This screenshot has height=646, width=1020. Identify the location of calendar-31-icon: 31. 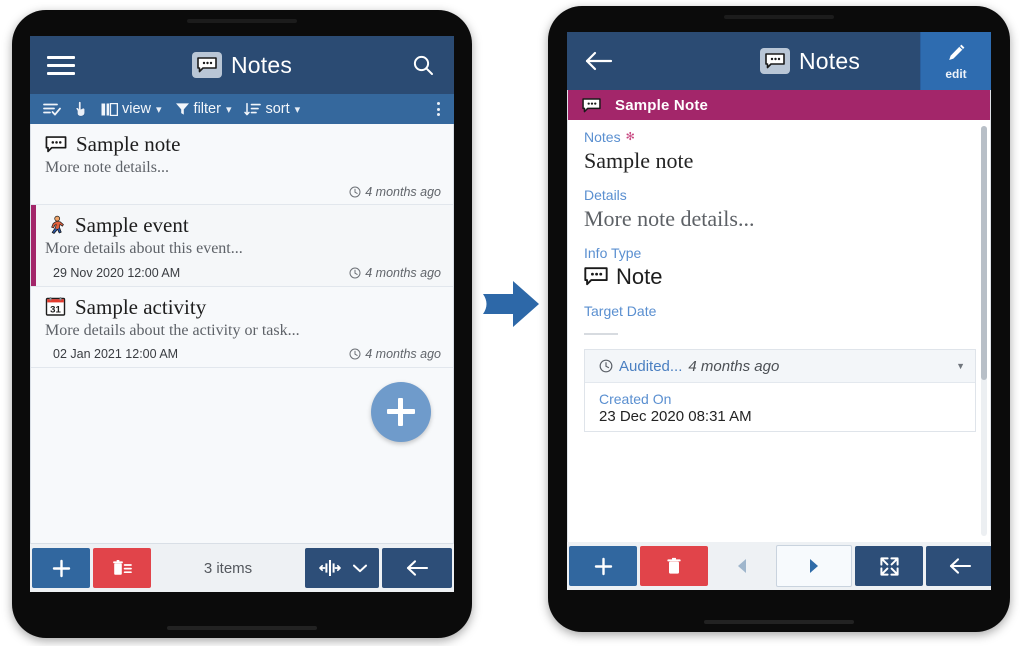
(55, 306).